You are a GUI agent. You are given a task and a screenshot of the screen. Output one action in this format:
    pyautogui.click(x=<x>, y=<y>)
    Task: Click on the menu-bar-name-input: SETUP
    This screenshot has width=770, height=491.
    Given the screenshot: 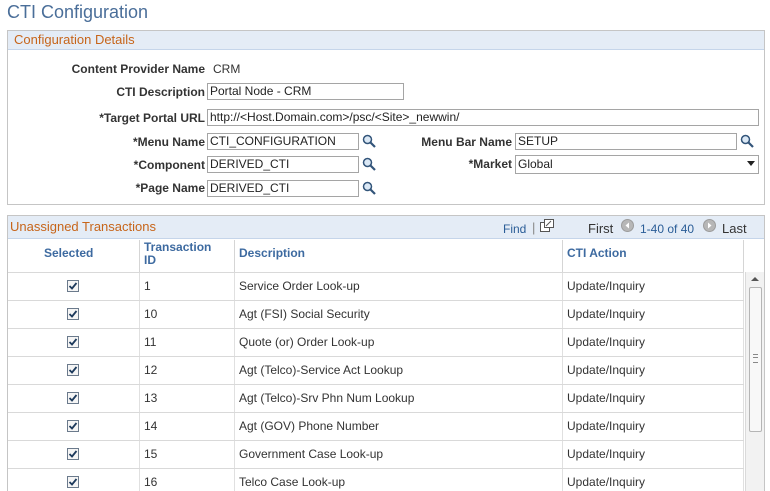 What is the action you would take?
    pyautogui.click(x=626, y=141)
    